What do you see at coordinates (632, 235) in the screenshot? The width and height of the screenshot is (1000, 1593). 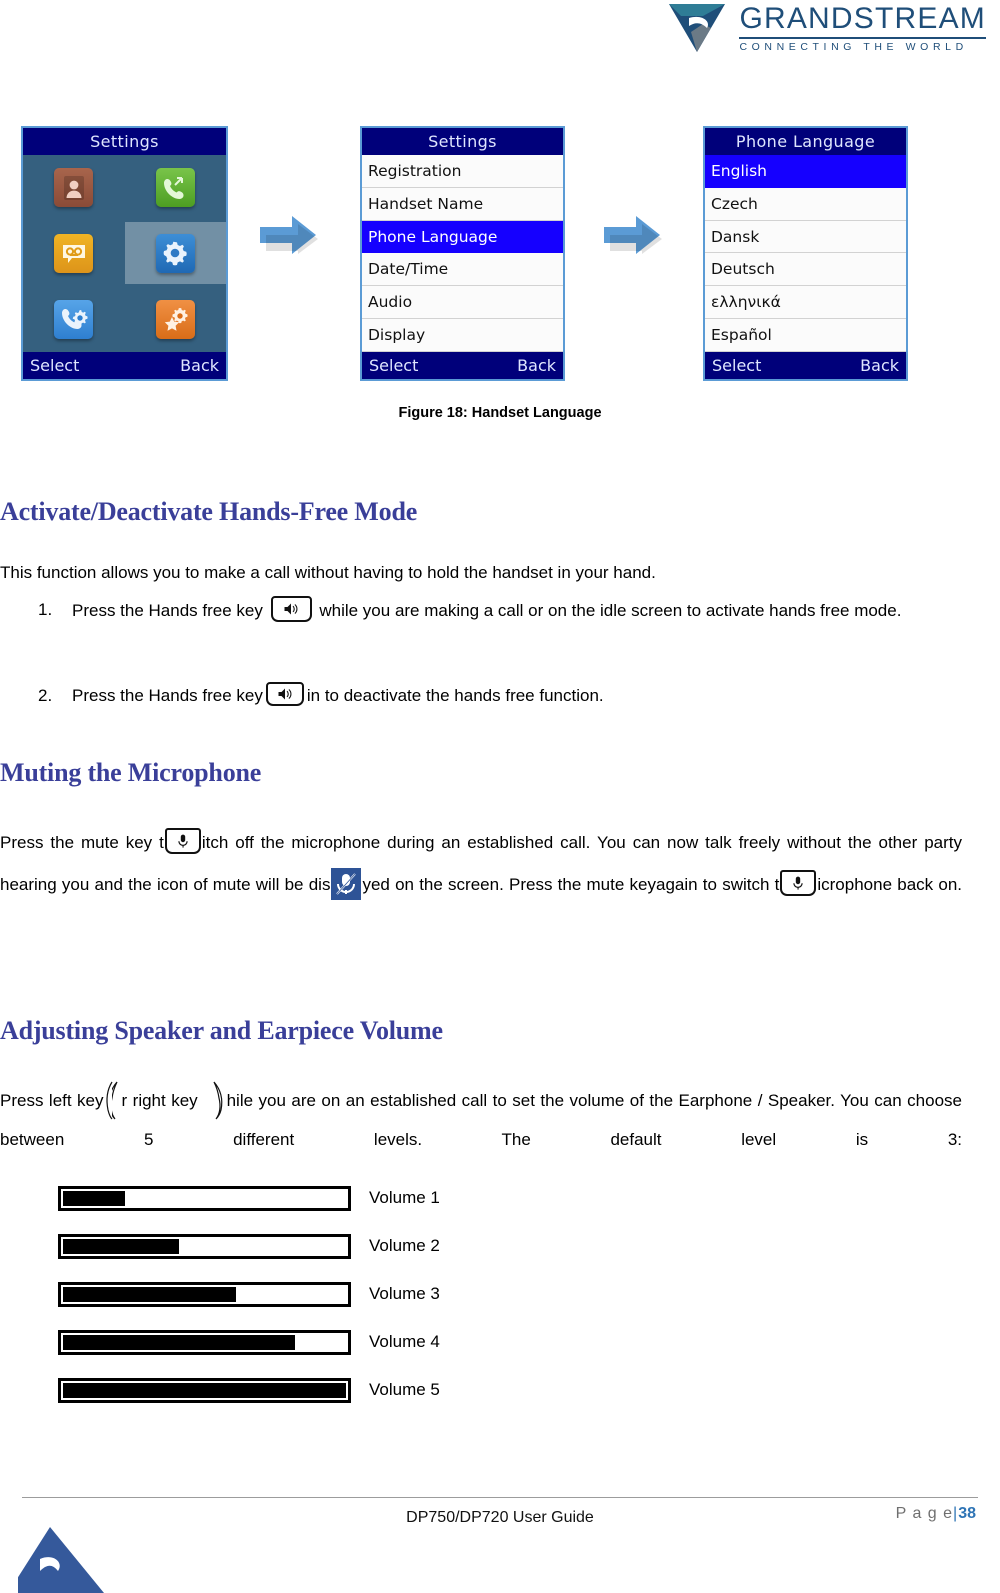 I see `flow-arrow-2-icon` at bounding box center [632, 235].